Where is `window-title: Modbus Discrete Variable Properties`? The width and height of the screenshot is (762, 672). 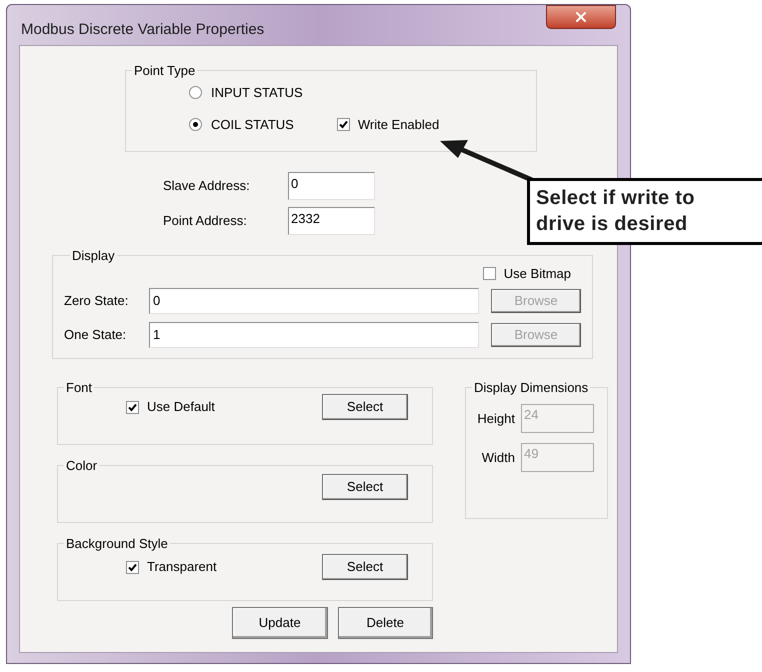 window-title: Modbus Discrete Variable Properties is located at coordinates (142, 30).